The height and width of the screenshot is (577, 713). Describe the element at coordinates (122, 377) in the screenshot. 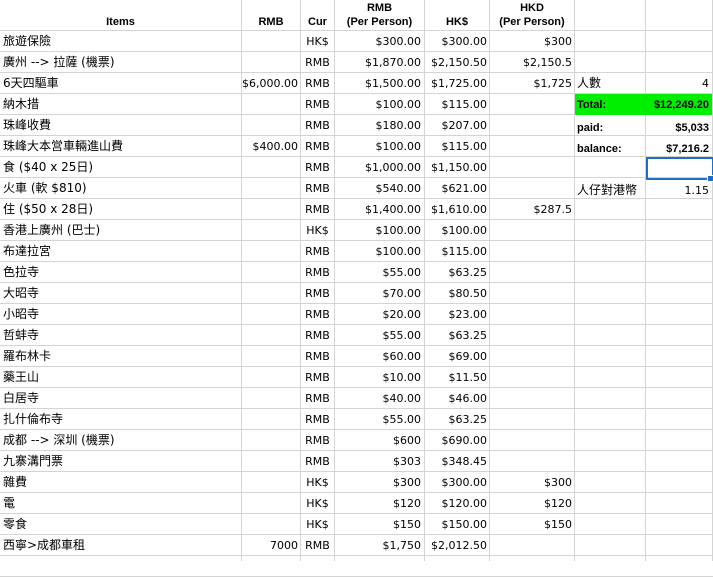

I see `item-cell: 藥王山` at that location.